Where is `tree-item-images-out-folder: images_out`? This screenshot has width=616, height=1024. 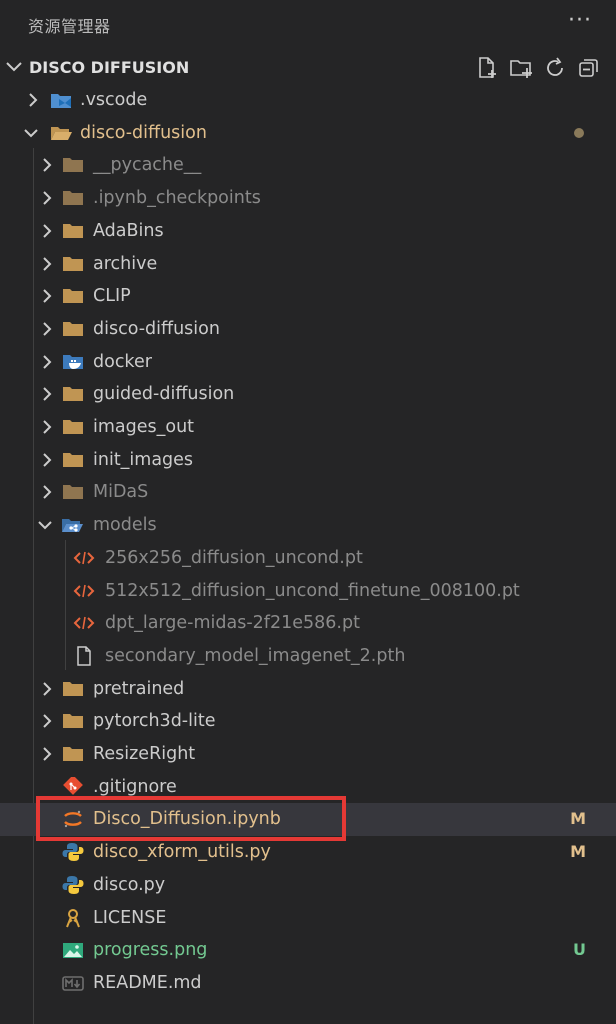
tree-item-images-out-folder: images_out is located at coordinates (308, 427).